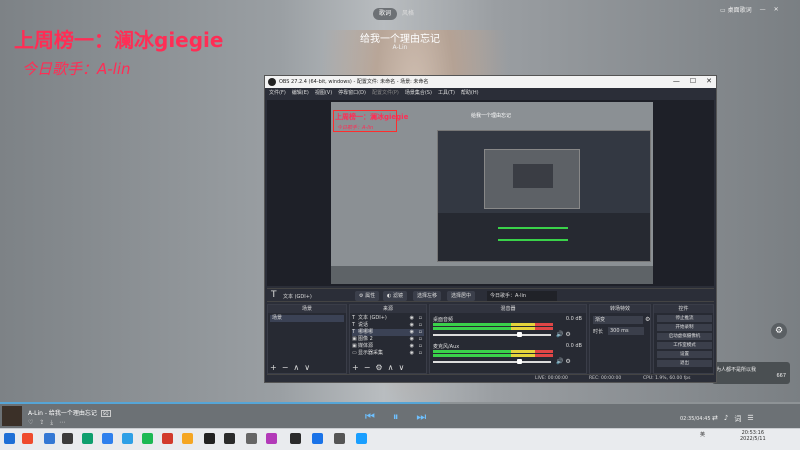 This screenshot has height=450, width=800. What do you see at coordinates (388, 325) in the screenshot?
I see `source-item: T 说话 ◉ ▫` at bounding box center [388, 325].